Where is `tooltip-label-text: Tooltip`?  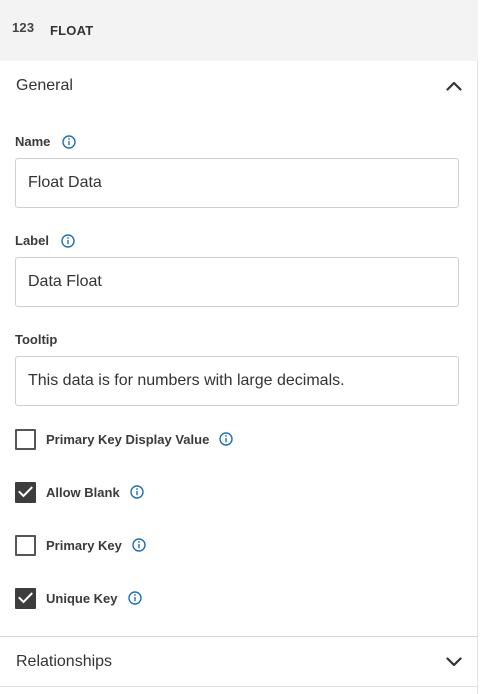 tooltip-label-text: Tooltip is located at coordinates (36, 339).